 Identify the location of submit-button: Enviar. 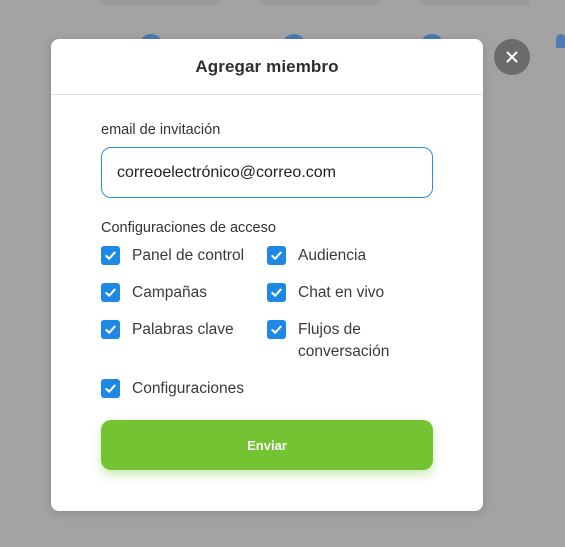
(267, 445).